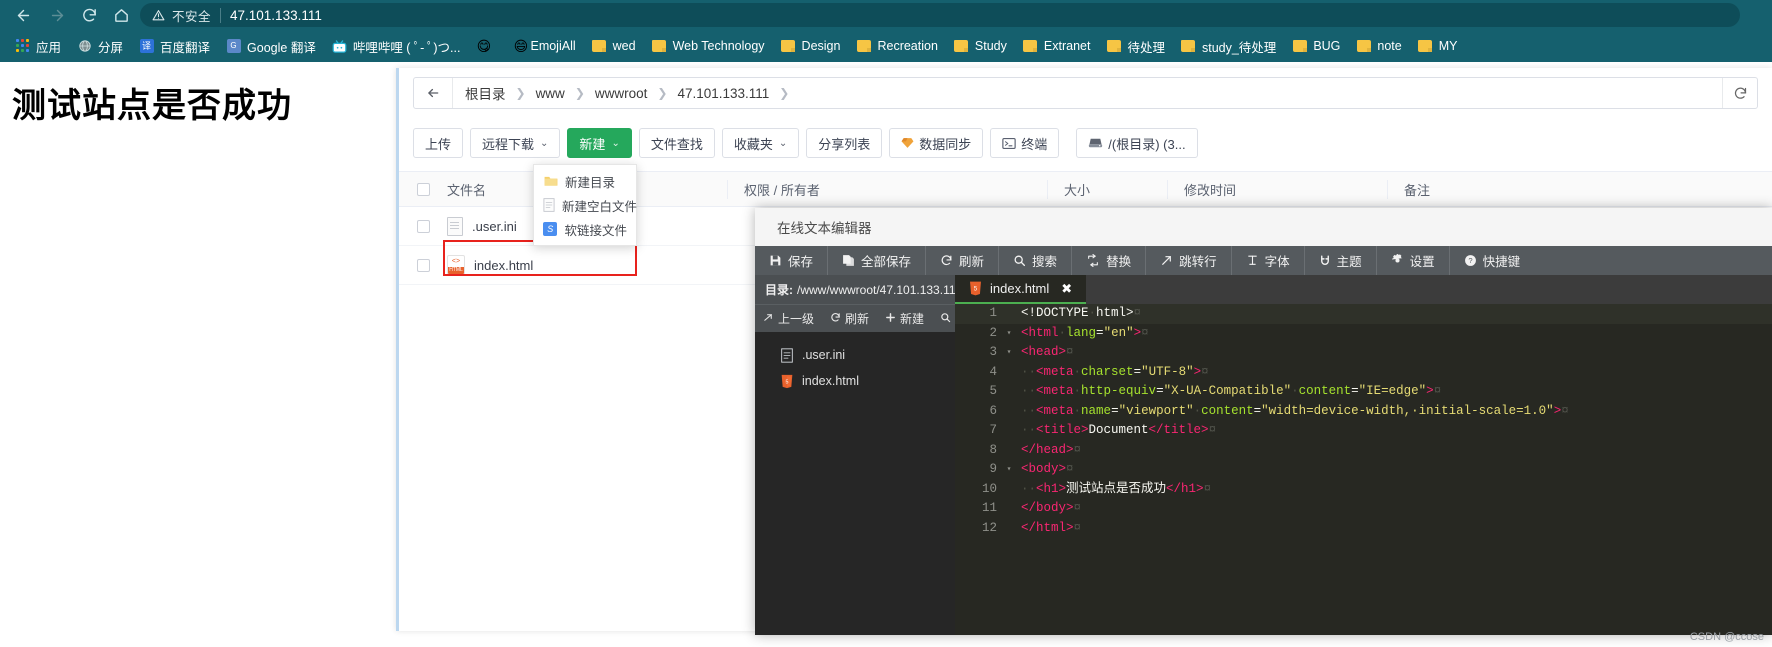 This screenshot has width=1772, height=647. I want to click on forward-button, so click(57, 15).